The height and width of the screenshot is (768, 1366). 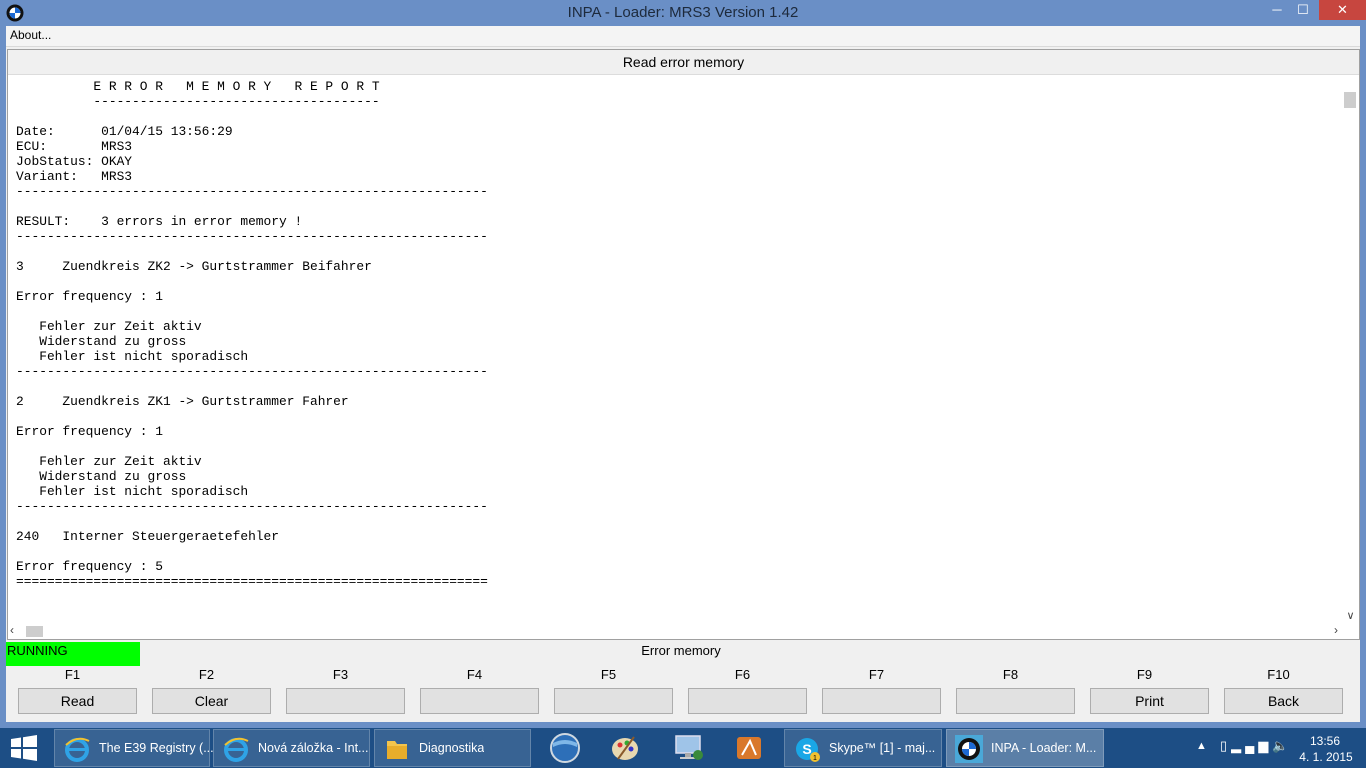 What do you see at coordinates (1277, 10) in the screenshot?
I see `minimize-button: ─` at bounding box center [1277, 10].